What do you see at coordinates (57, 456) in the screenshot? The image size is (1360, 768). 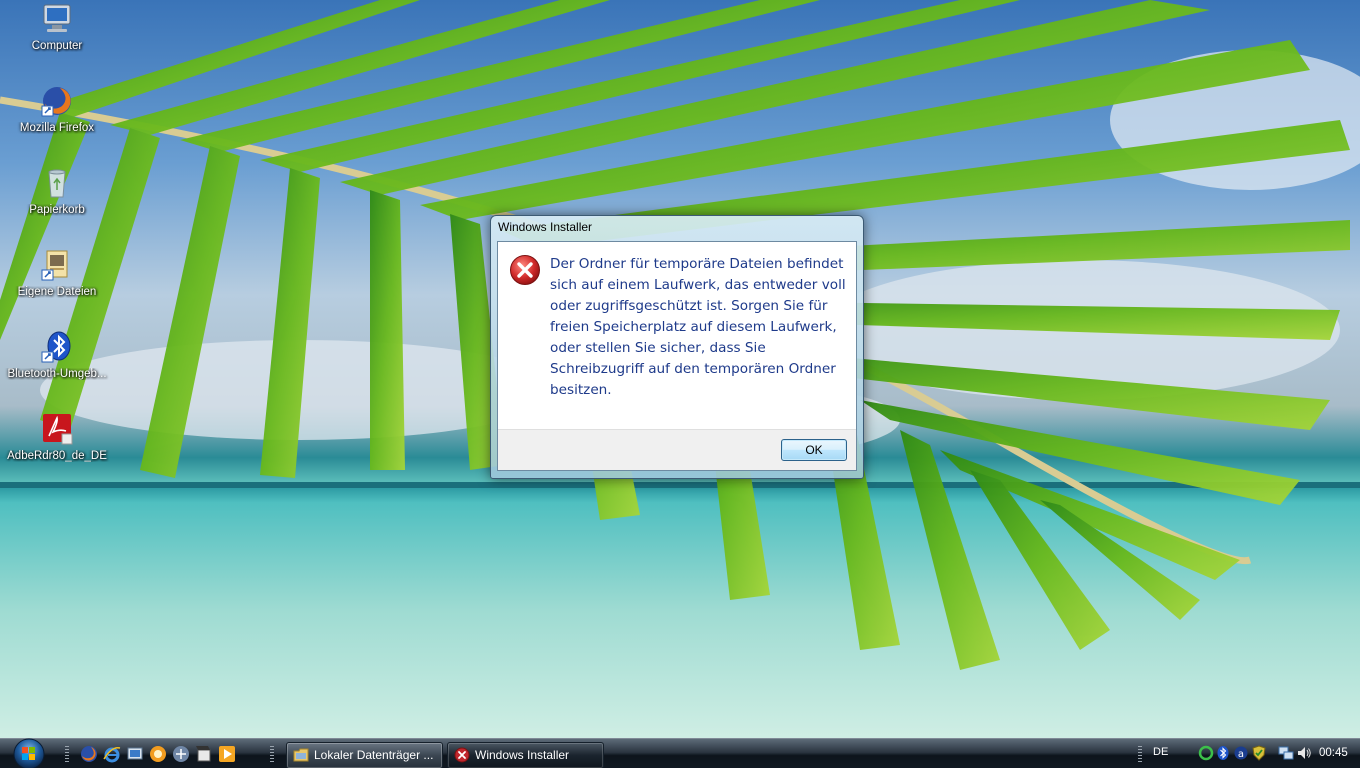 I see `desktop-icon-label: AdbeRdr80_de_DE` at bounding box center [57, 456].